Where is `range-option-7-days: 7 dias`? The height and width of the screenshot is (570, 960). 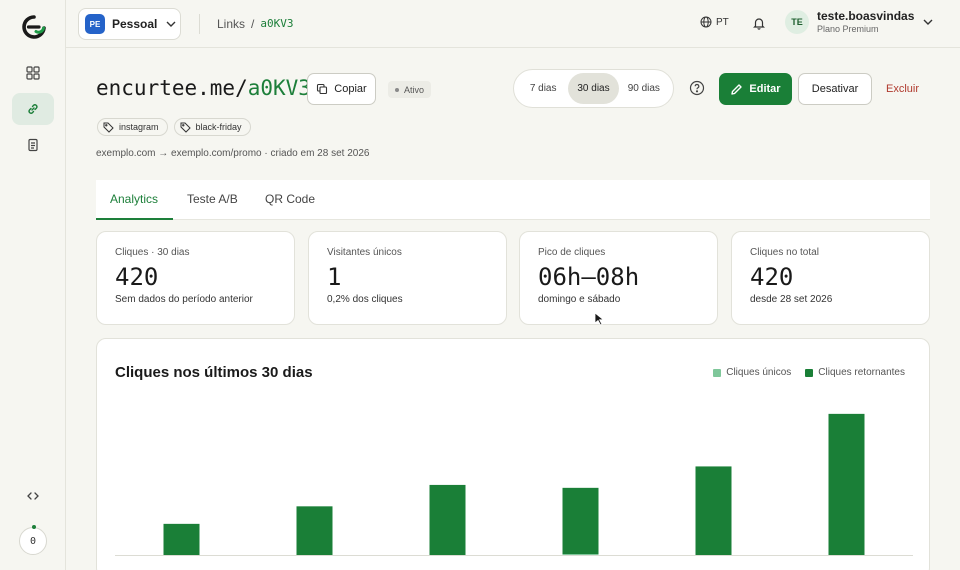
range-option-7-days: 7 dias is located at coordinates (543, 88).